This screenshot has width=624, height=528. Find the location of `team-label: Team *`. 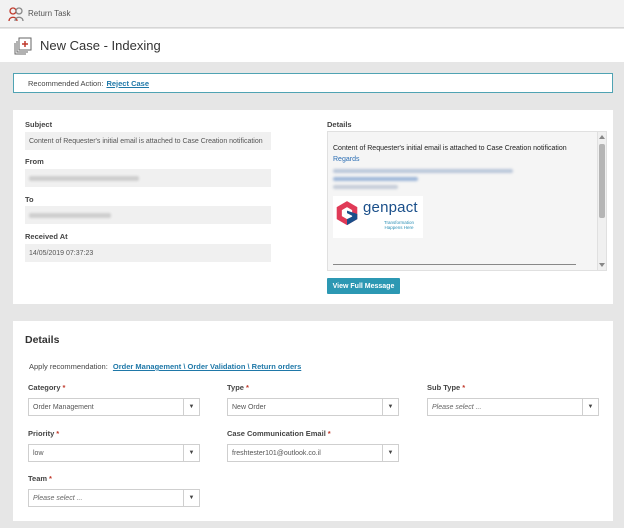

team-label: Team * is located at coordinates (40, 478).